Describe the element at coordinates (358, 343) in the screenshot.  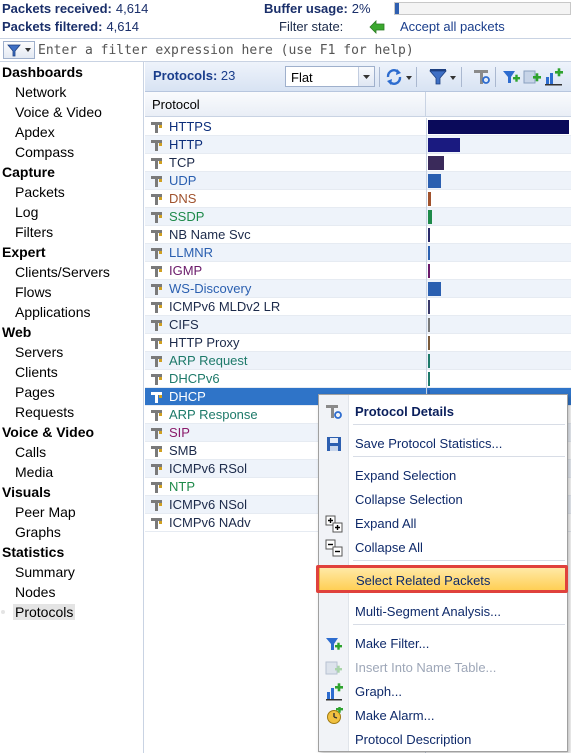
I see `table-row: HTTP Proxy` at that location.